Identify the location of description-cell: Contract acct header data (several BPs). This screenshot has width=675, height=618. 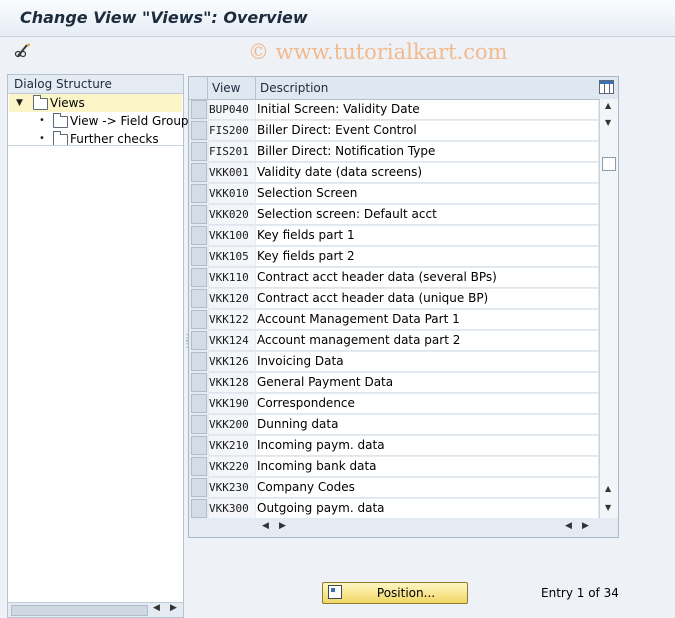
(427, 278).